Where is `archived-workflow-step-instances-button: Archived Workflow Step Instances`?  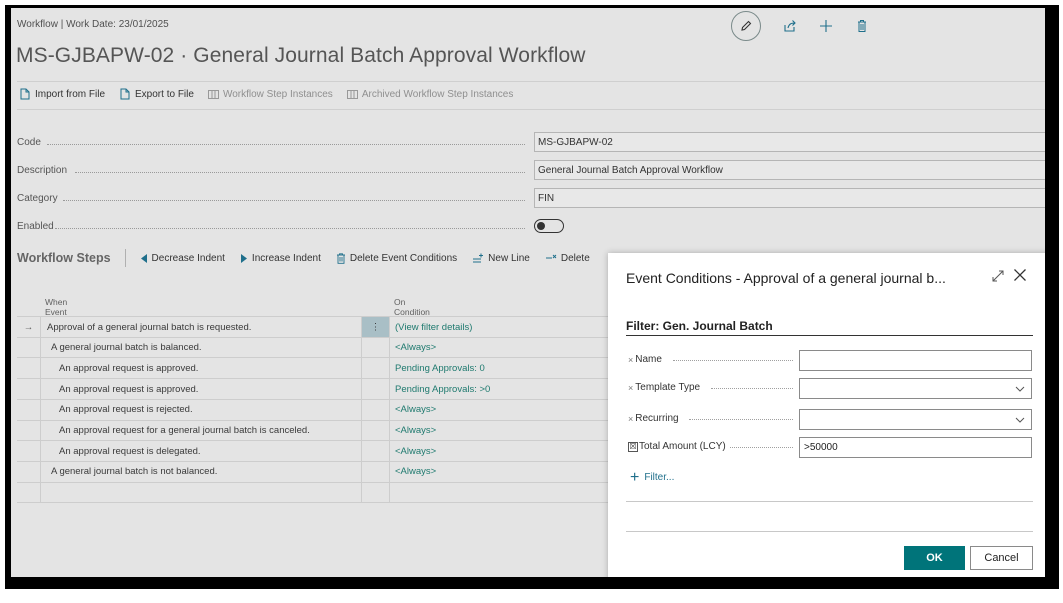 archived-workflow-step-instances-button: Archived Workflow Step Instances is located at coordinates (430, 94).